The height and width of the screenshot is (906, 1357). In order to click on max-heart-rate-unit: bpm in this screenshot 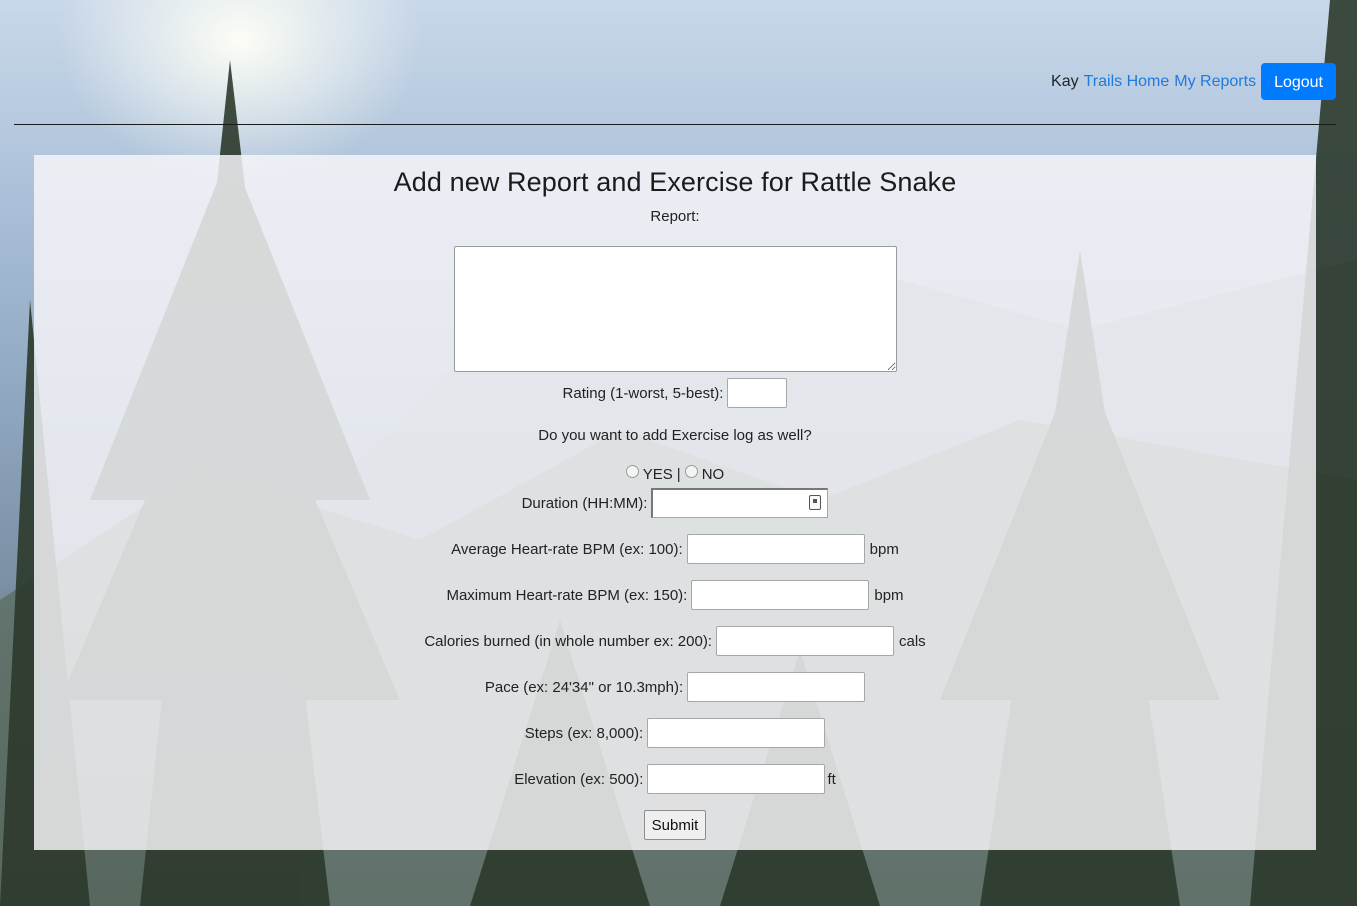, I will do `click(889, 595)`.